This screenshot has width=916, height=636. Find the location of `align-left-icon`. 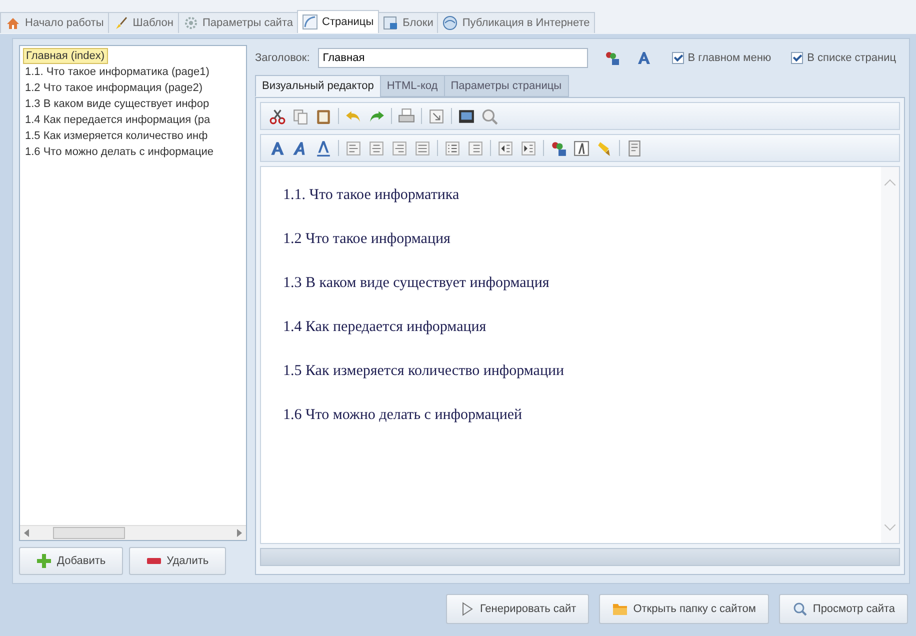

align-left-icon is located at coordinates (353, 148).